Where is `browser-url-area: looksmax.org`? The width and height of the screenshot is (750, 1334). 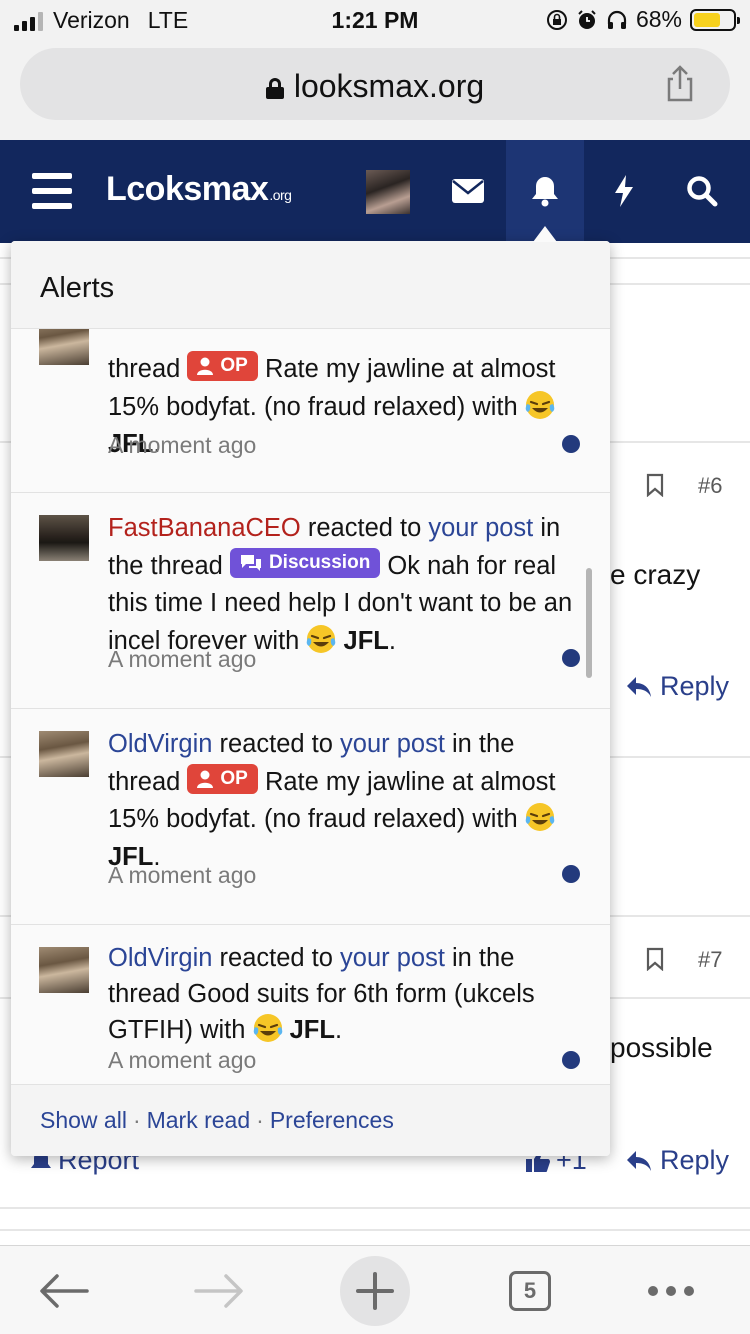 browser-url-area: looksmax.org is located at coordinates (375, 90).